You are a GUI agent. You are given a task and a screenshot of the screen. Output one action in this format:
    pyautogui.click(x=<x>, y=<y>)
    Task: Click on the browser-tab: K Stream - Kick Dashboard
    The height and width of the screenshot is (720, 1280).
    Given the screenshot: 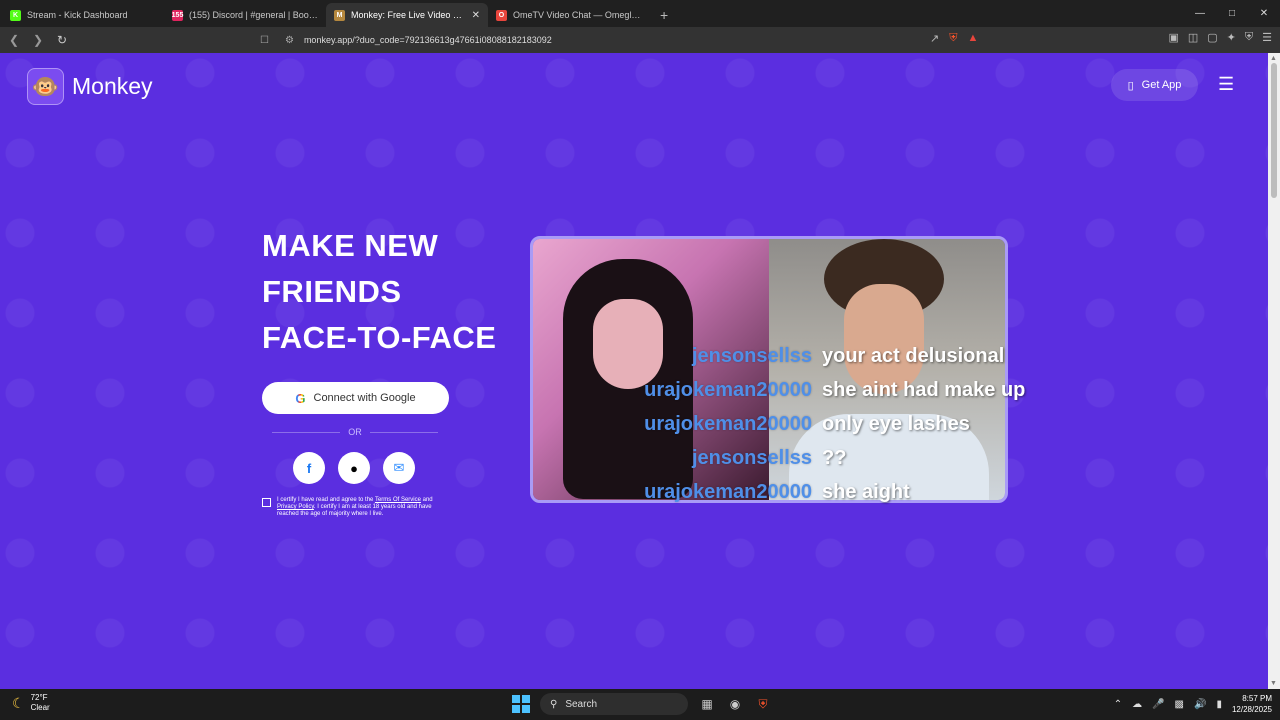 What is the action you would take?
    pyautogui.click(x=83, y=15)
    